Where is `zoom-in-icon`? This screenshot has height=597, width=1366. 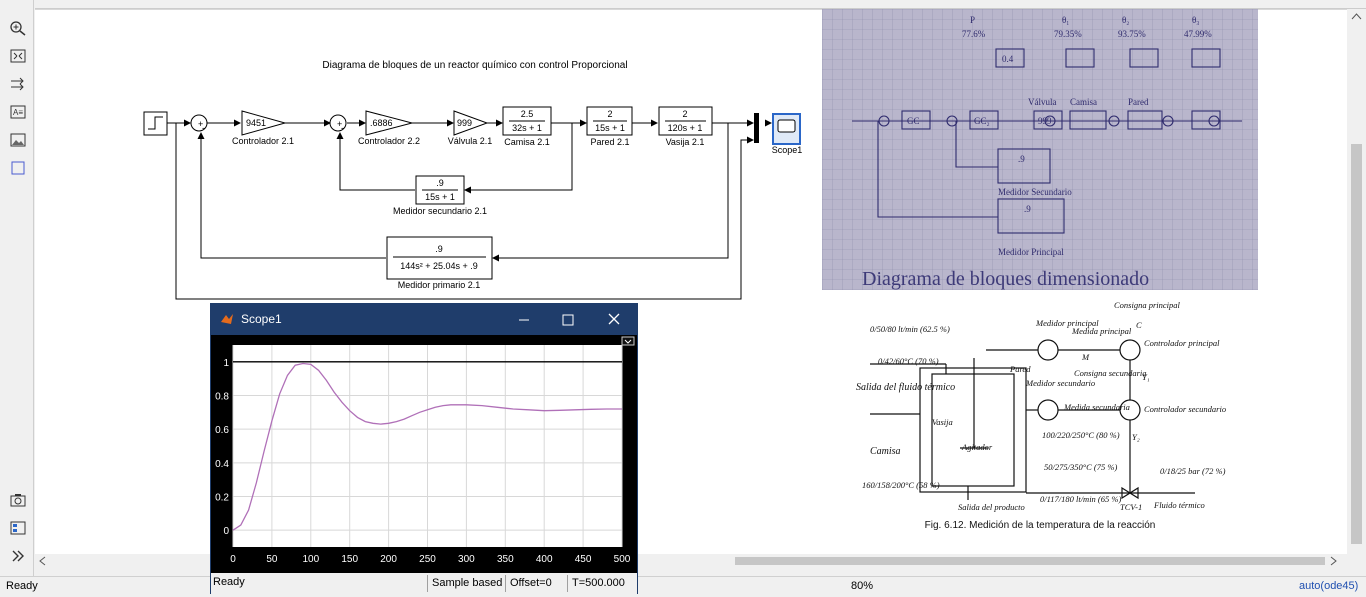
zoom-in-icon is located at coordinates (18, 28).